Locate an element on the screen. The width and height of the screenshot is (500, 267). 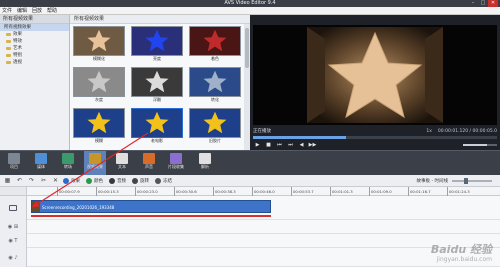
sidebar-item-all-effects: 所有视频效果 is located at coordinates (34, 27).